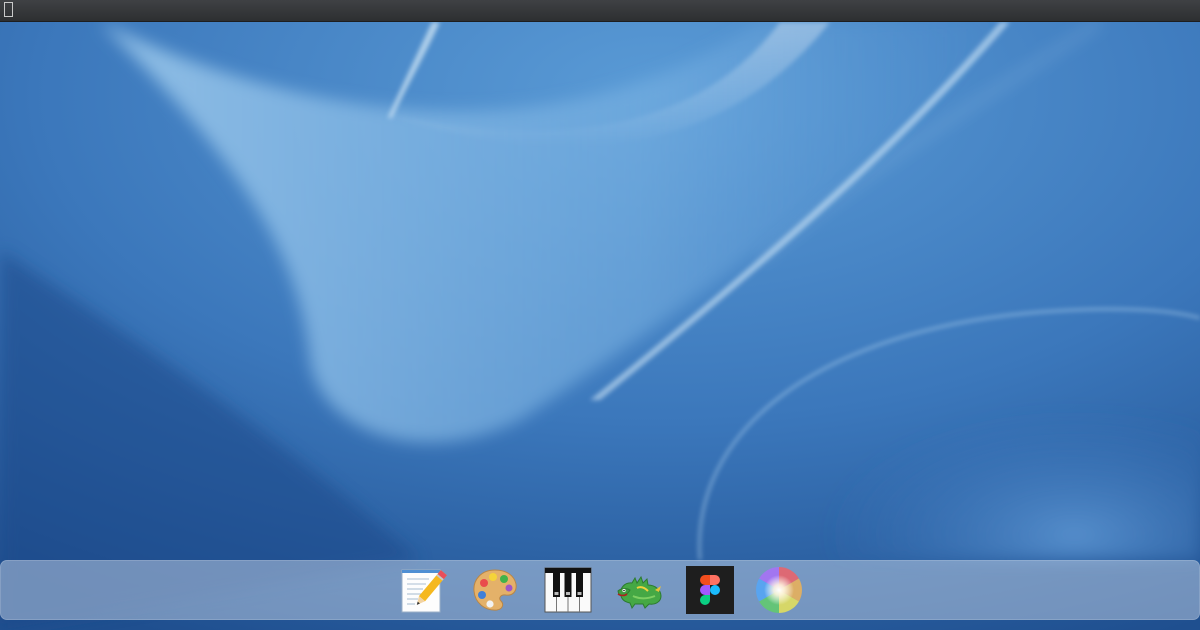 This screenshot has height=630, width=1200. I want to click on piano-keyboard-icon, so click(568, 590).